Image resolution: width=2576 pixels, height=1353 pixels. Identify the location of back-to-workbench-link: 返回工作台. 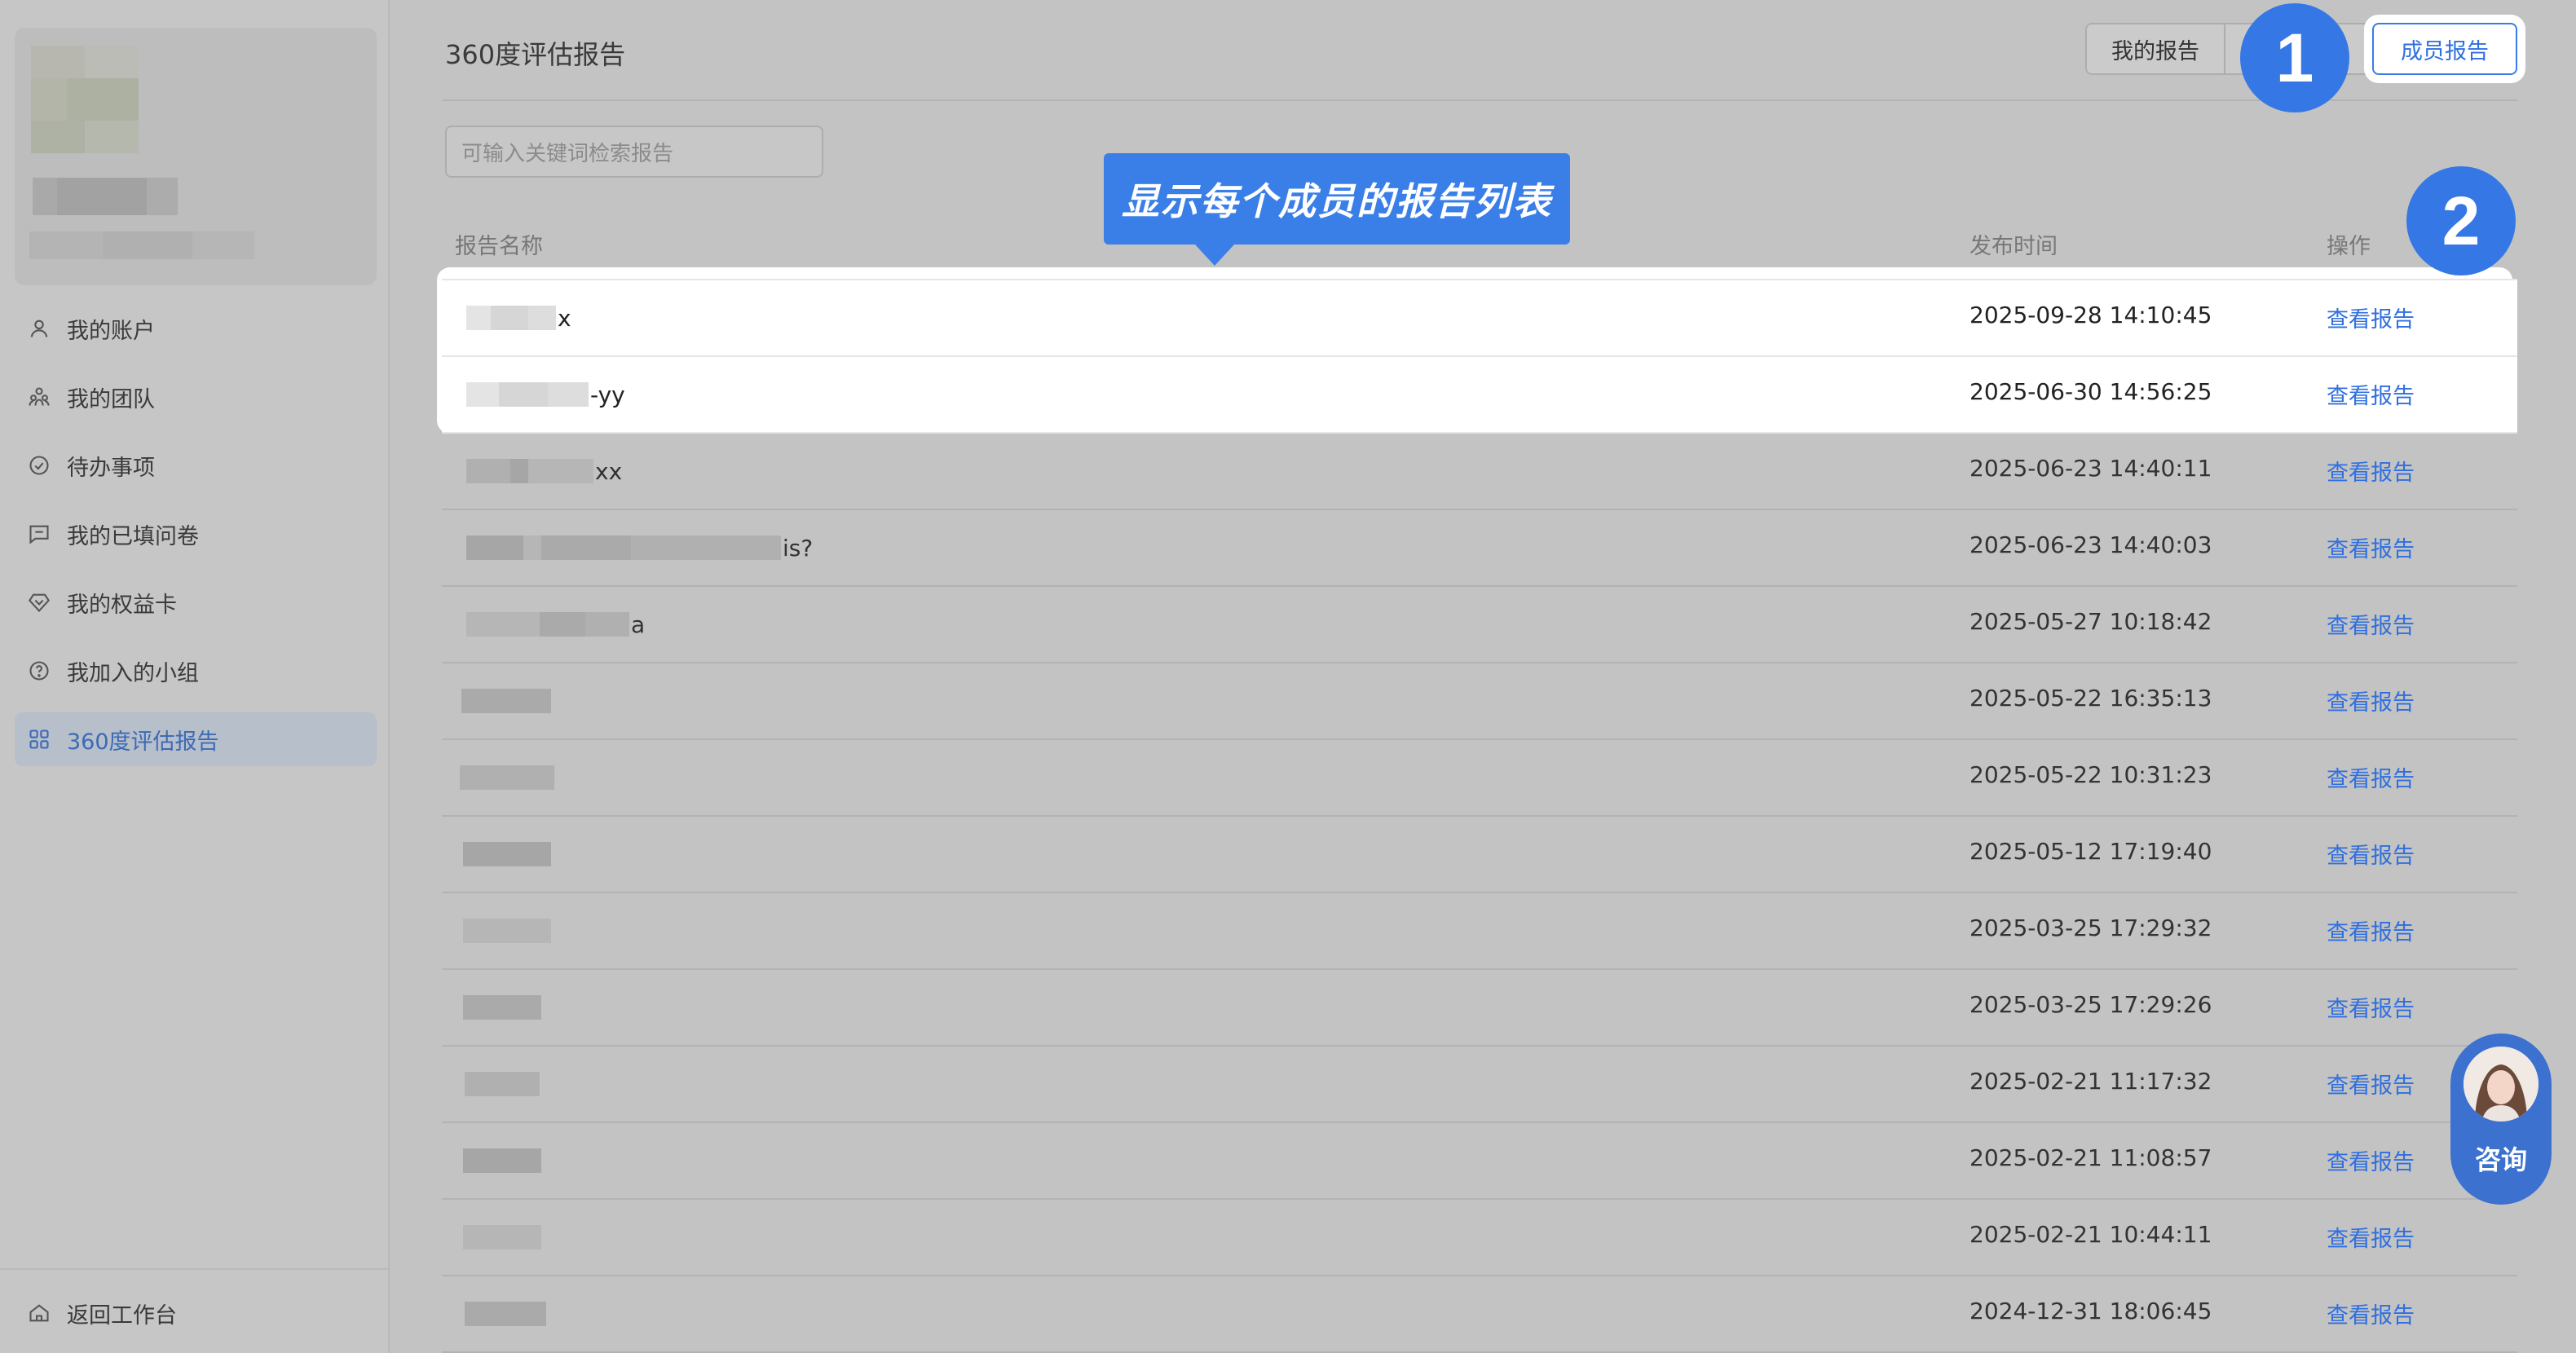
(96, 1313).